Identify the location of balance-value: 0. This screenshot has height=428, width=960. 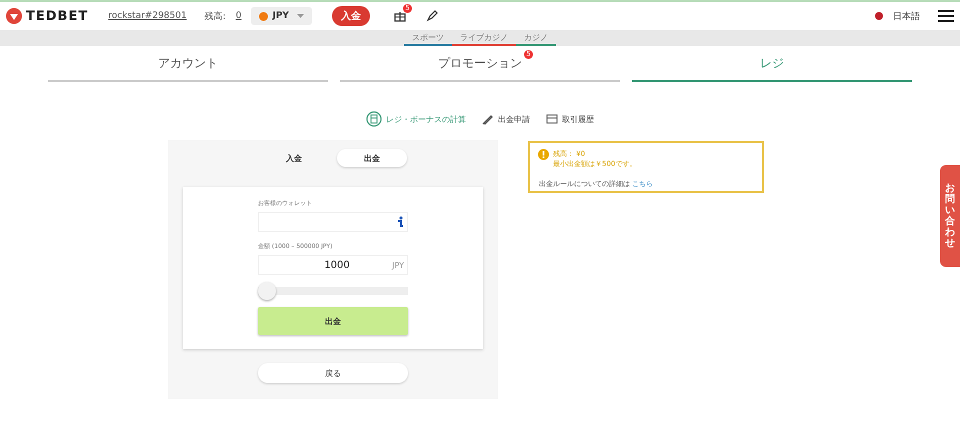
(239, 16).